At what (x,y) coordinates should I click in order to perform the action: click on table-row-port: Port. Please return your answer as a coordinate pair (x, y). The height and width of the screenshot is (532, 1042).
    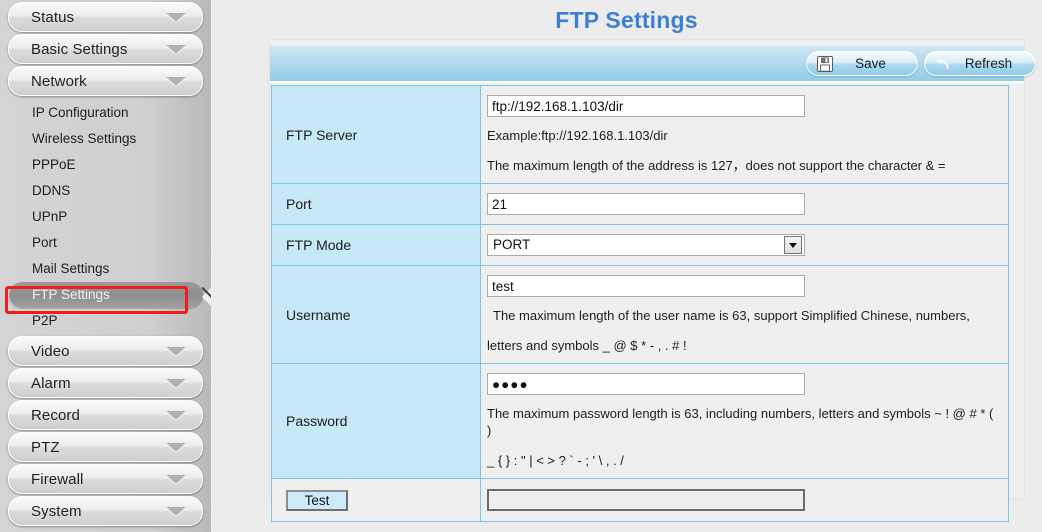
    Looking at the image, I should click on (640, 204).